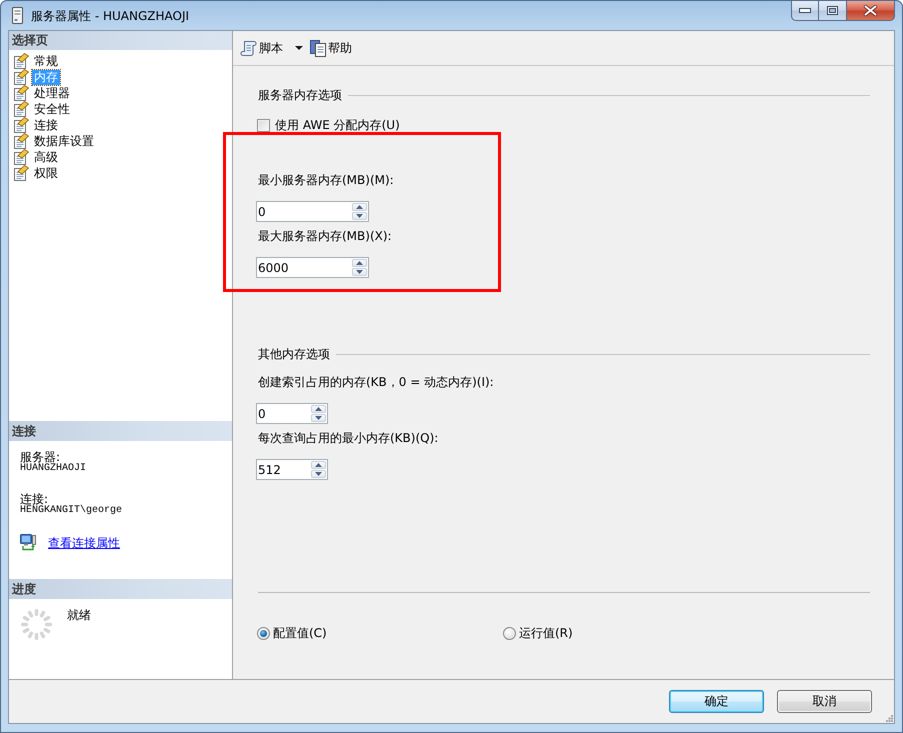 This screenshot has height=733, width=903. I want to click on minimize-icon, so click(805, 10).